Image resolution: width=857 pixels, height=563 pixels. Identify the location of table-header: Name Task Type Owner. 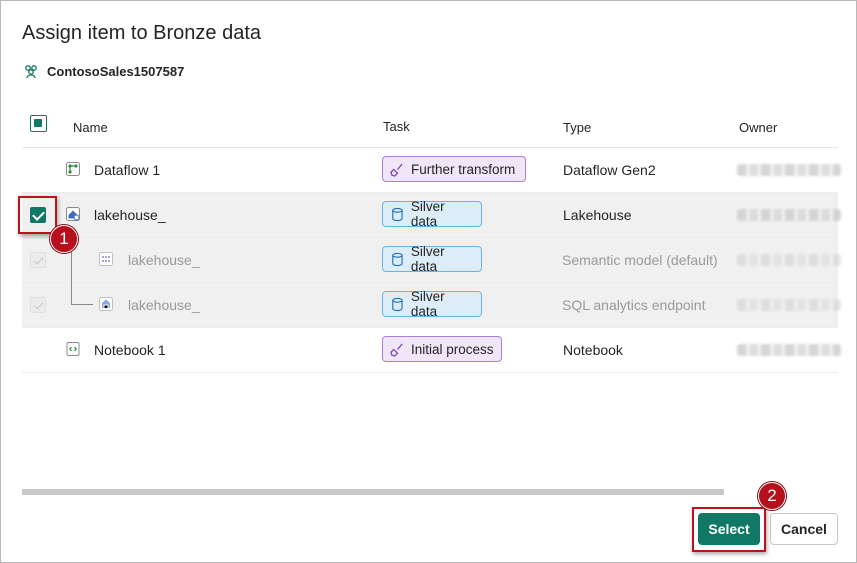
(430, 126).